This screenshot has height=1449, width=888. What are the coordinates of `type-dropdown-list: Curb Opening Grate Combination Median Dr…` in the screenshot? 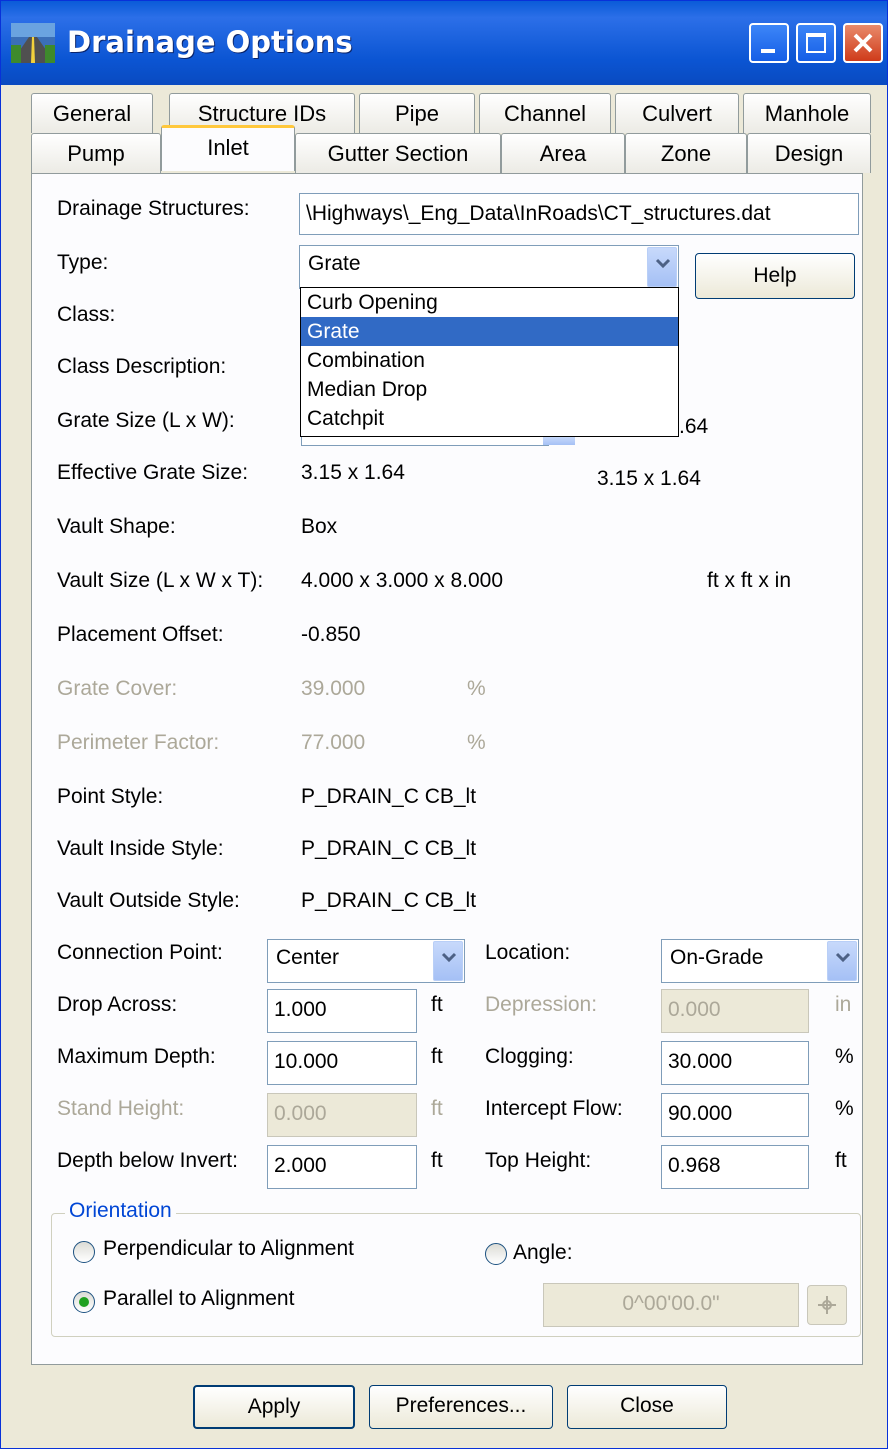 It's located at (489, 362).